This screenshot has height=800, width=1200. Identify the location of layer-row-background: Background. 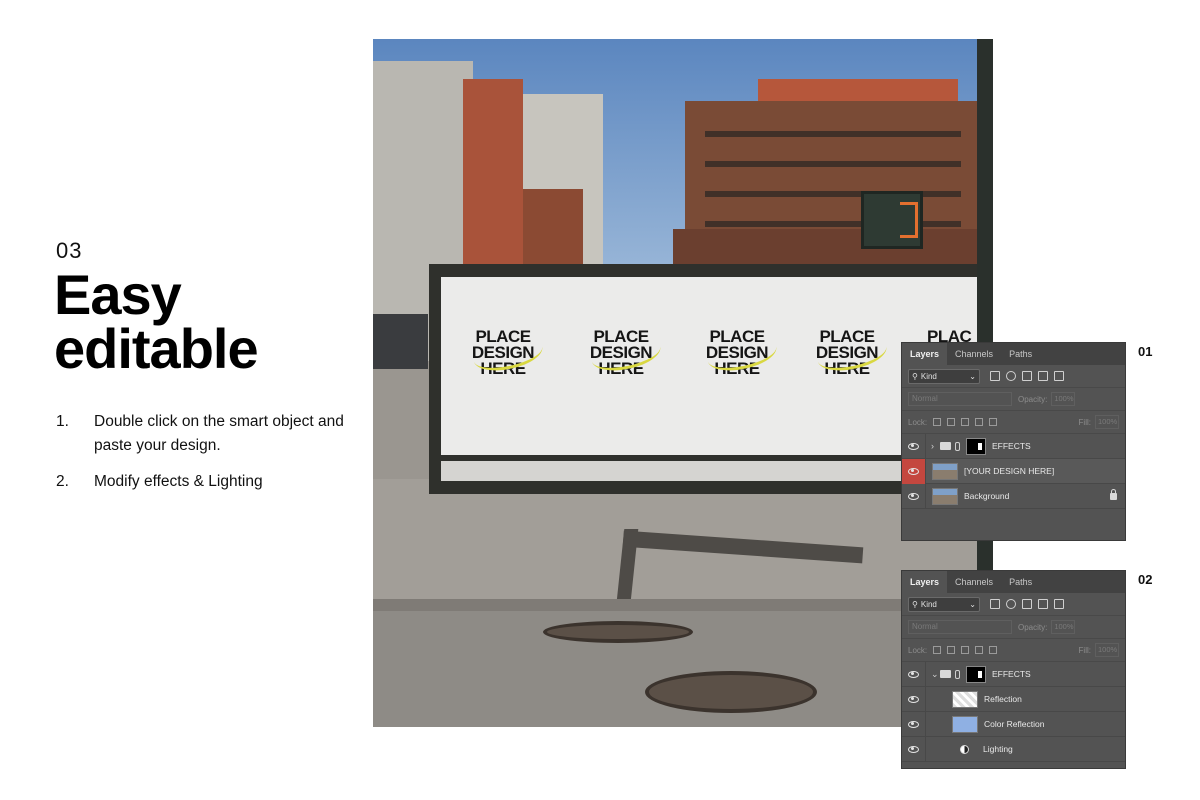
(1013, 496).